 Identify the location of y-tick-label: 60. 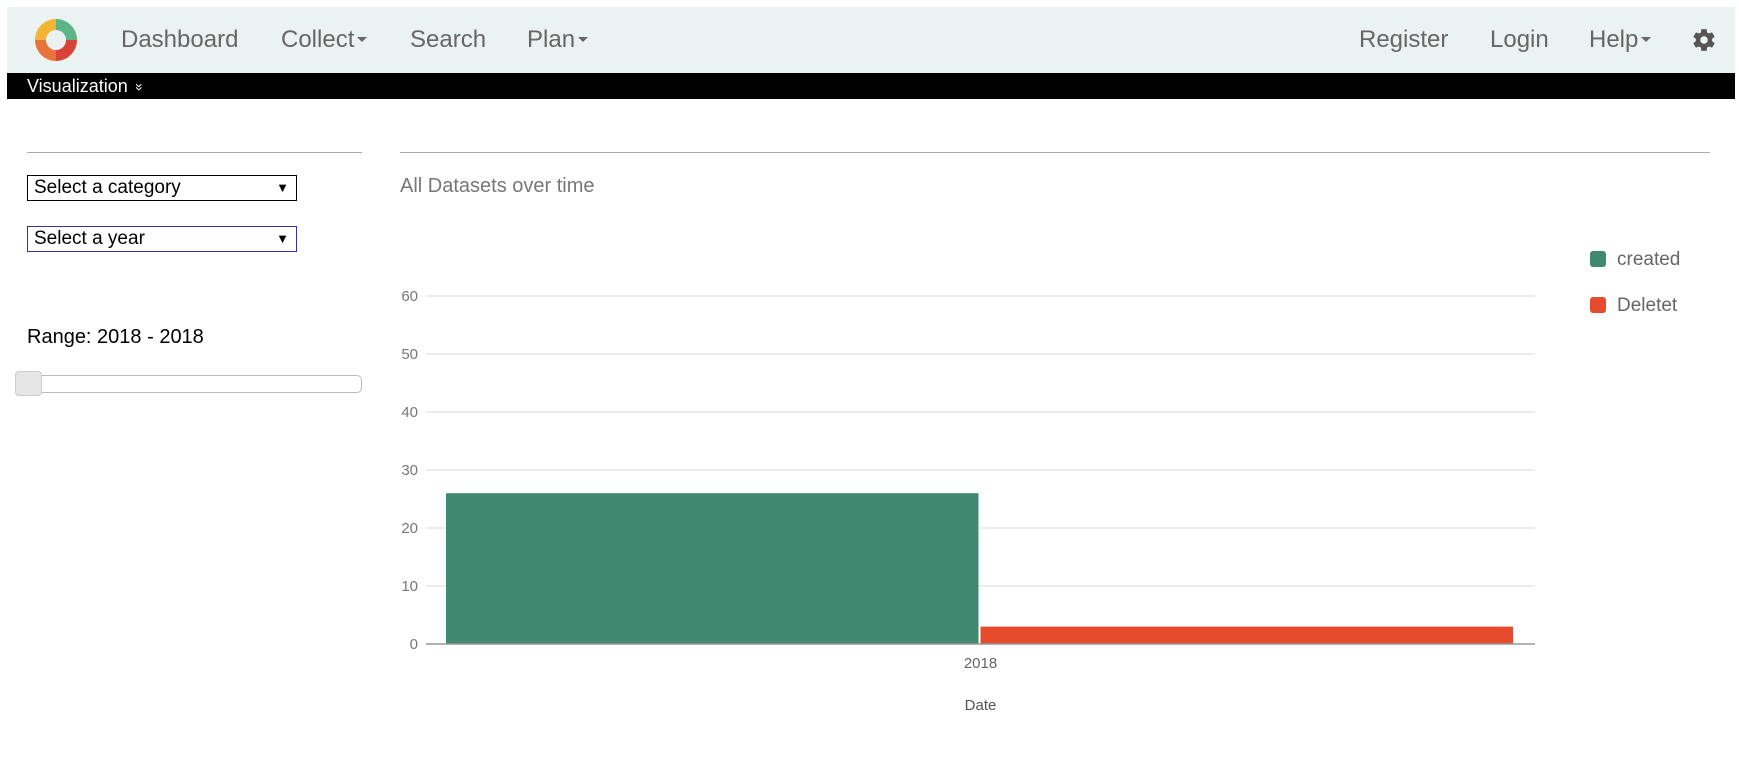
(409, 296).